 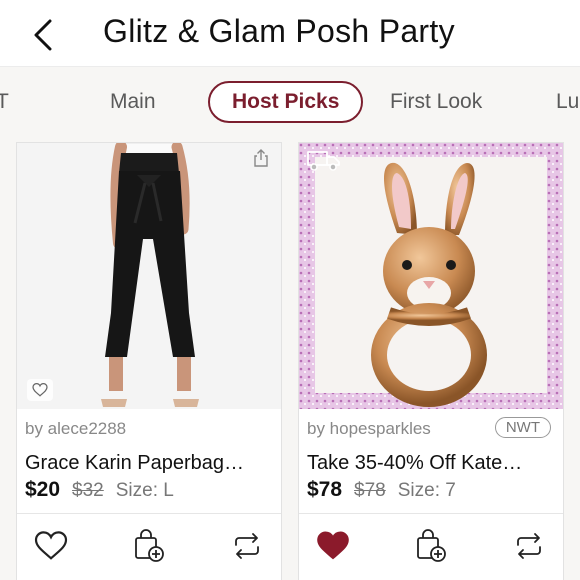 What do you see at coordinates (436, 102) in the screenshot?
I see `tab-first-look: First Look` at bounding box center [436, 102].